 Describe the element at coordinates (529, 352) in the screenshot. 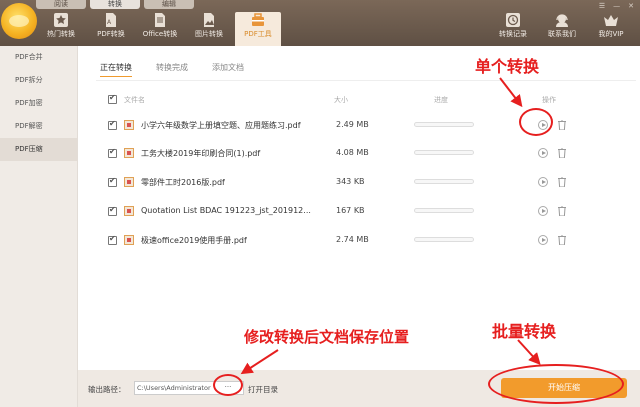

I see `arrow-to-start` at that location.